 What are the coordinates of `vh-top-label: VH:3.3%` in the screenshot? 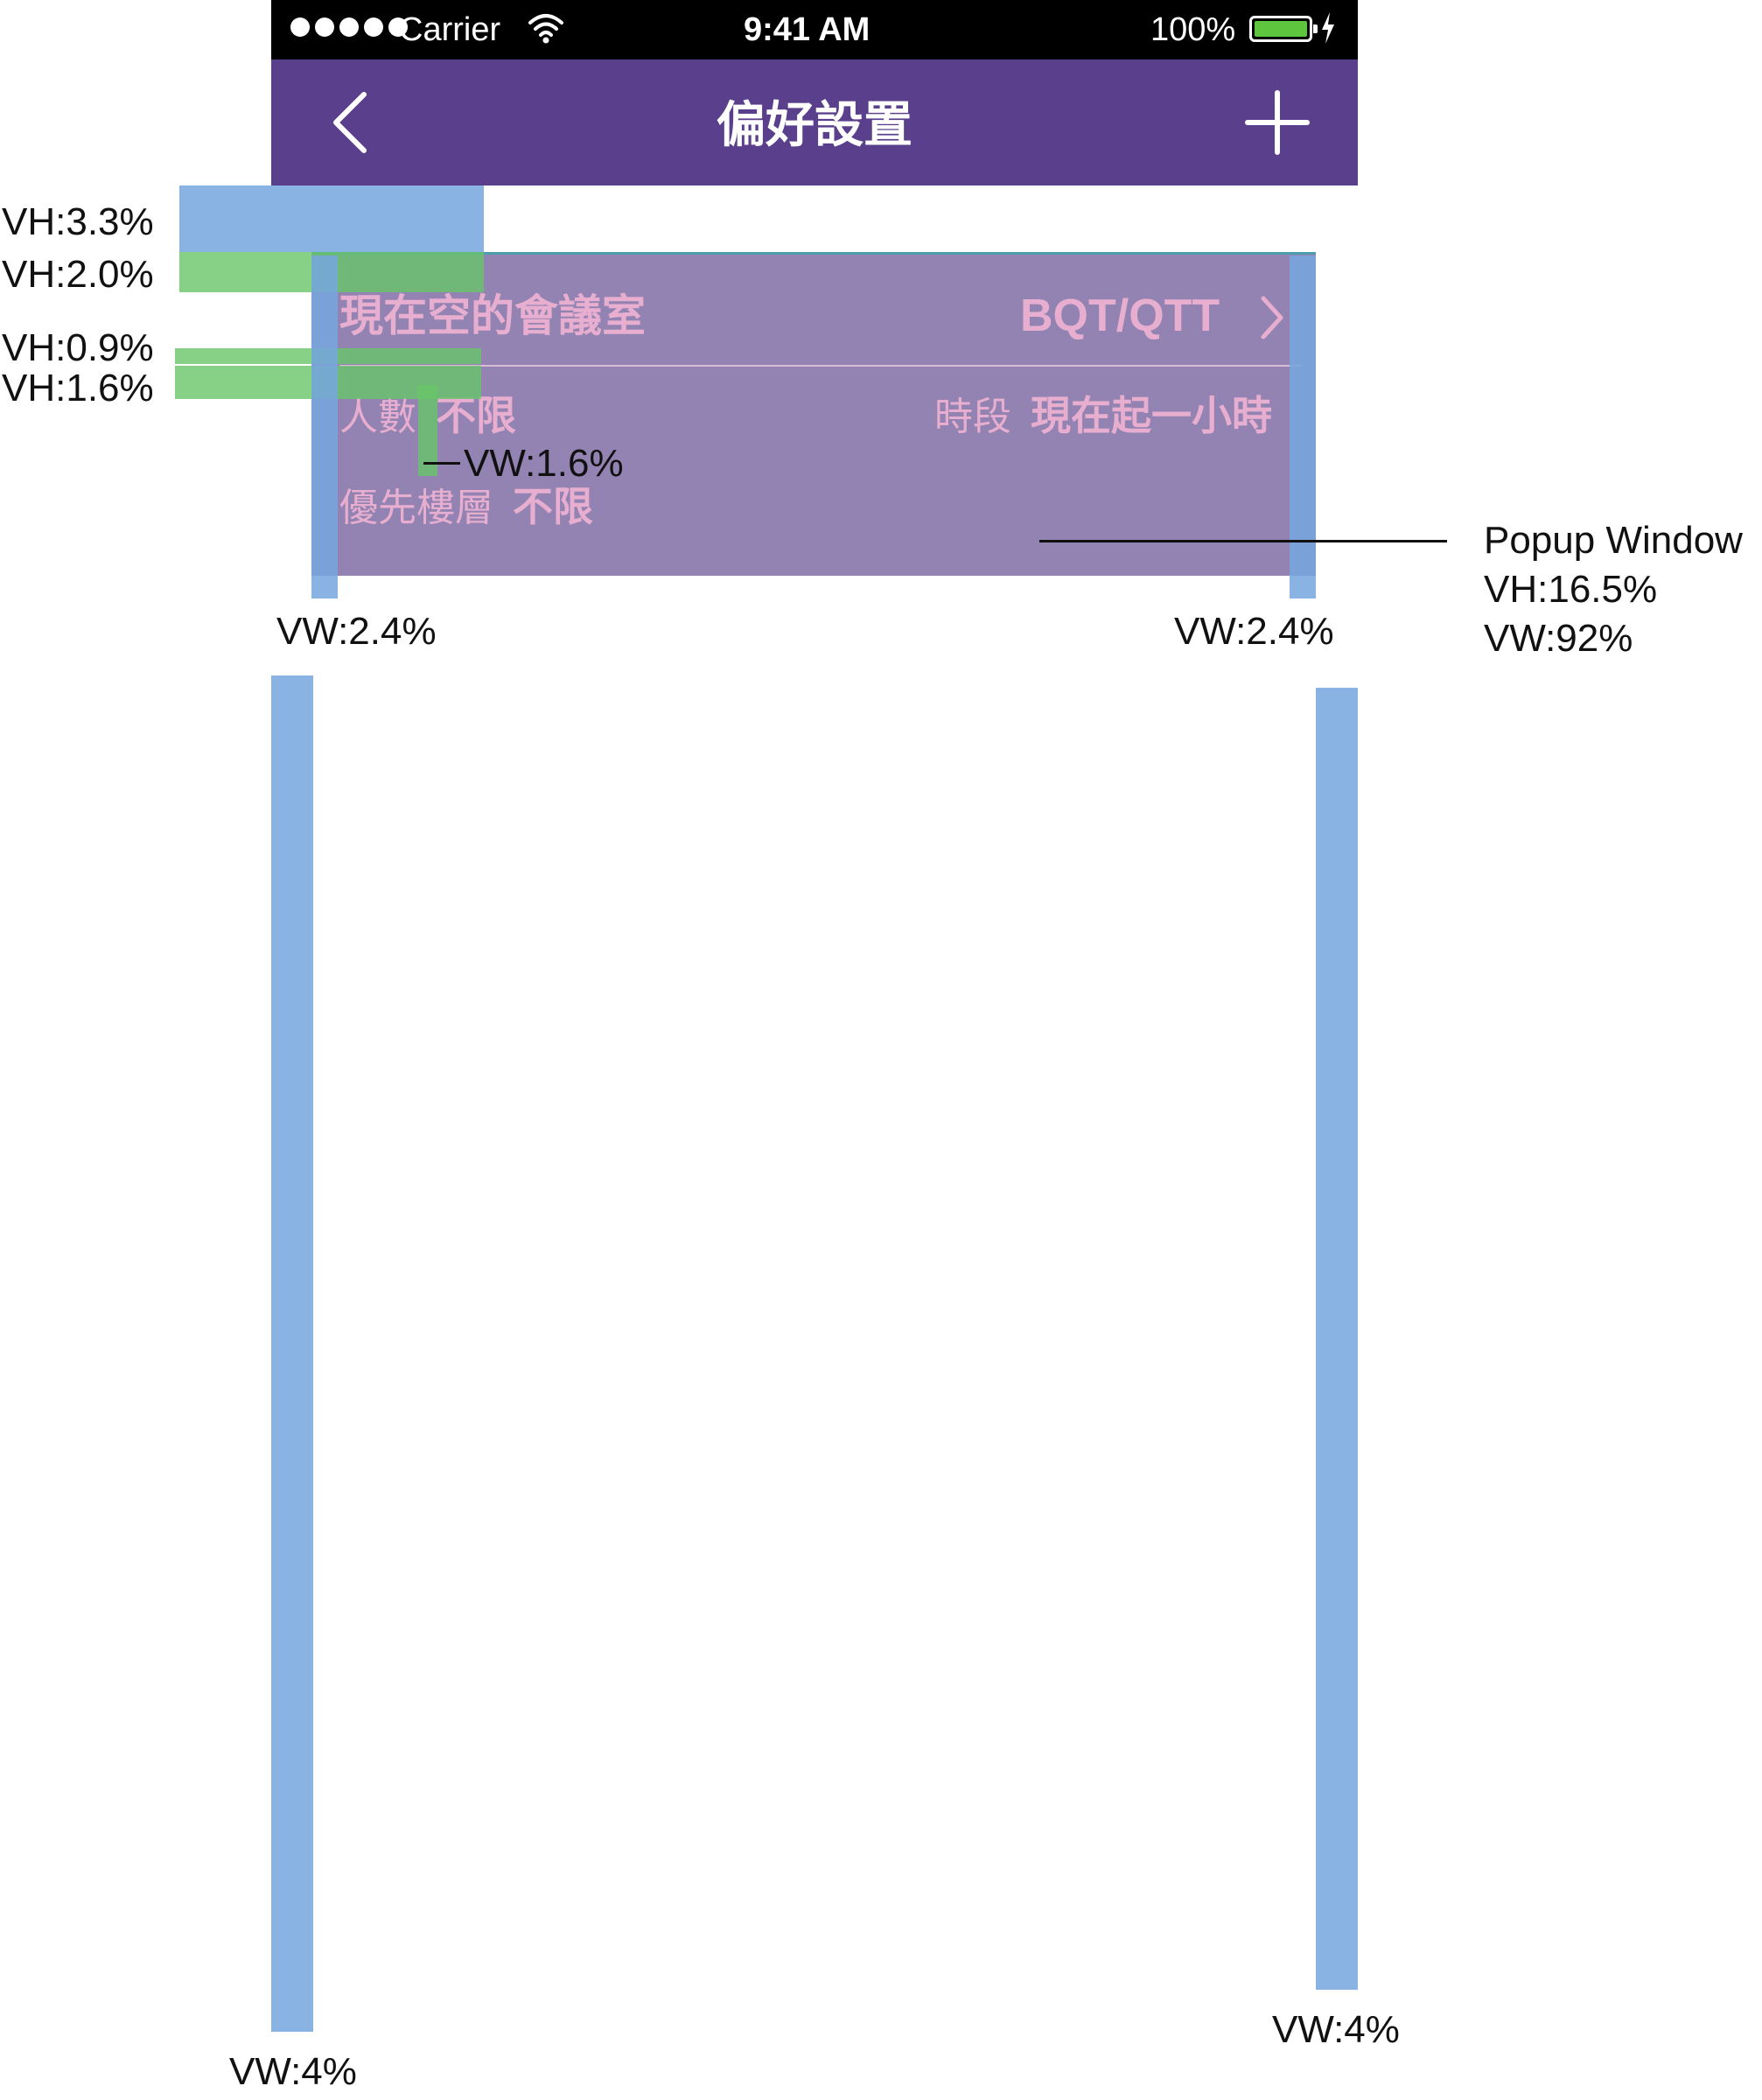 It's located at (78, 221).